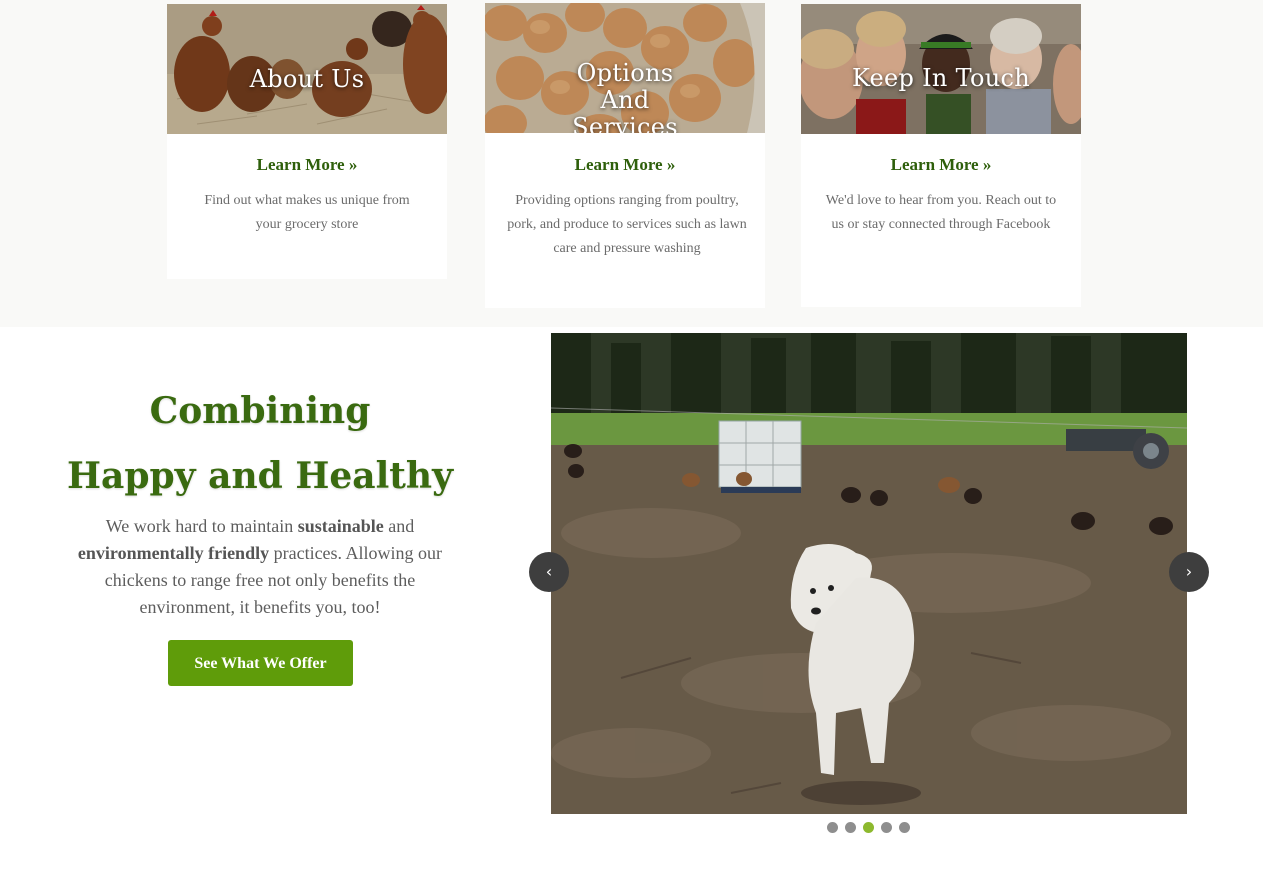 The width and height of the screenshot is (1263, 870). What do you see at coordinates (260, 476) in the screenshot?
I see `feature-heading-line2: Happy and Healthy` at bounding box center [260, 476].